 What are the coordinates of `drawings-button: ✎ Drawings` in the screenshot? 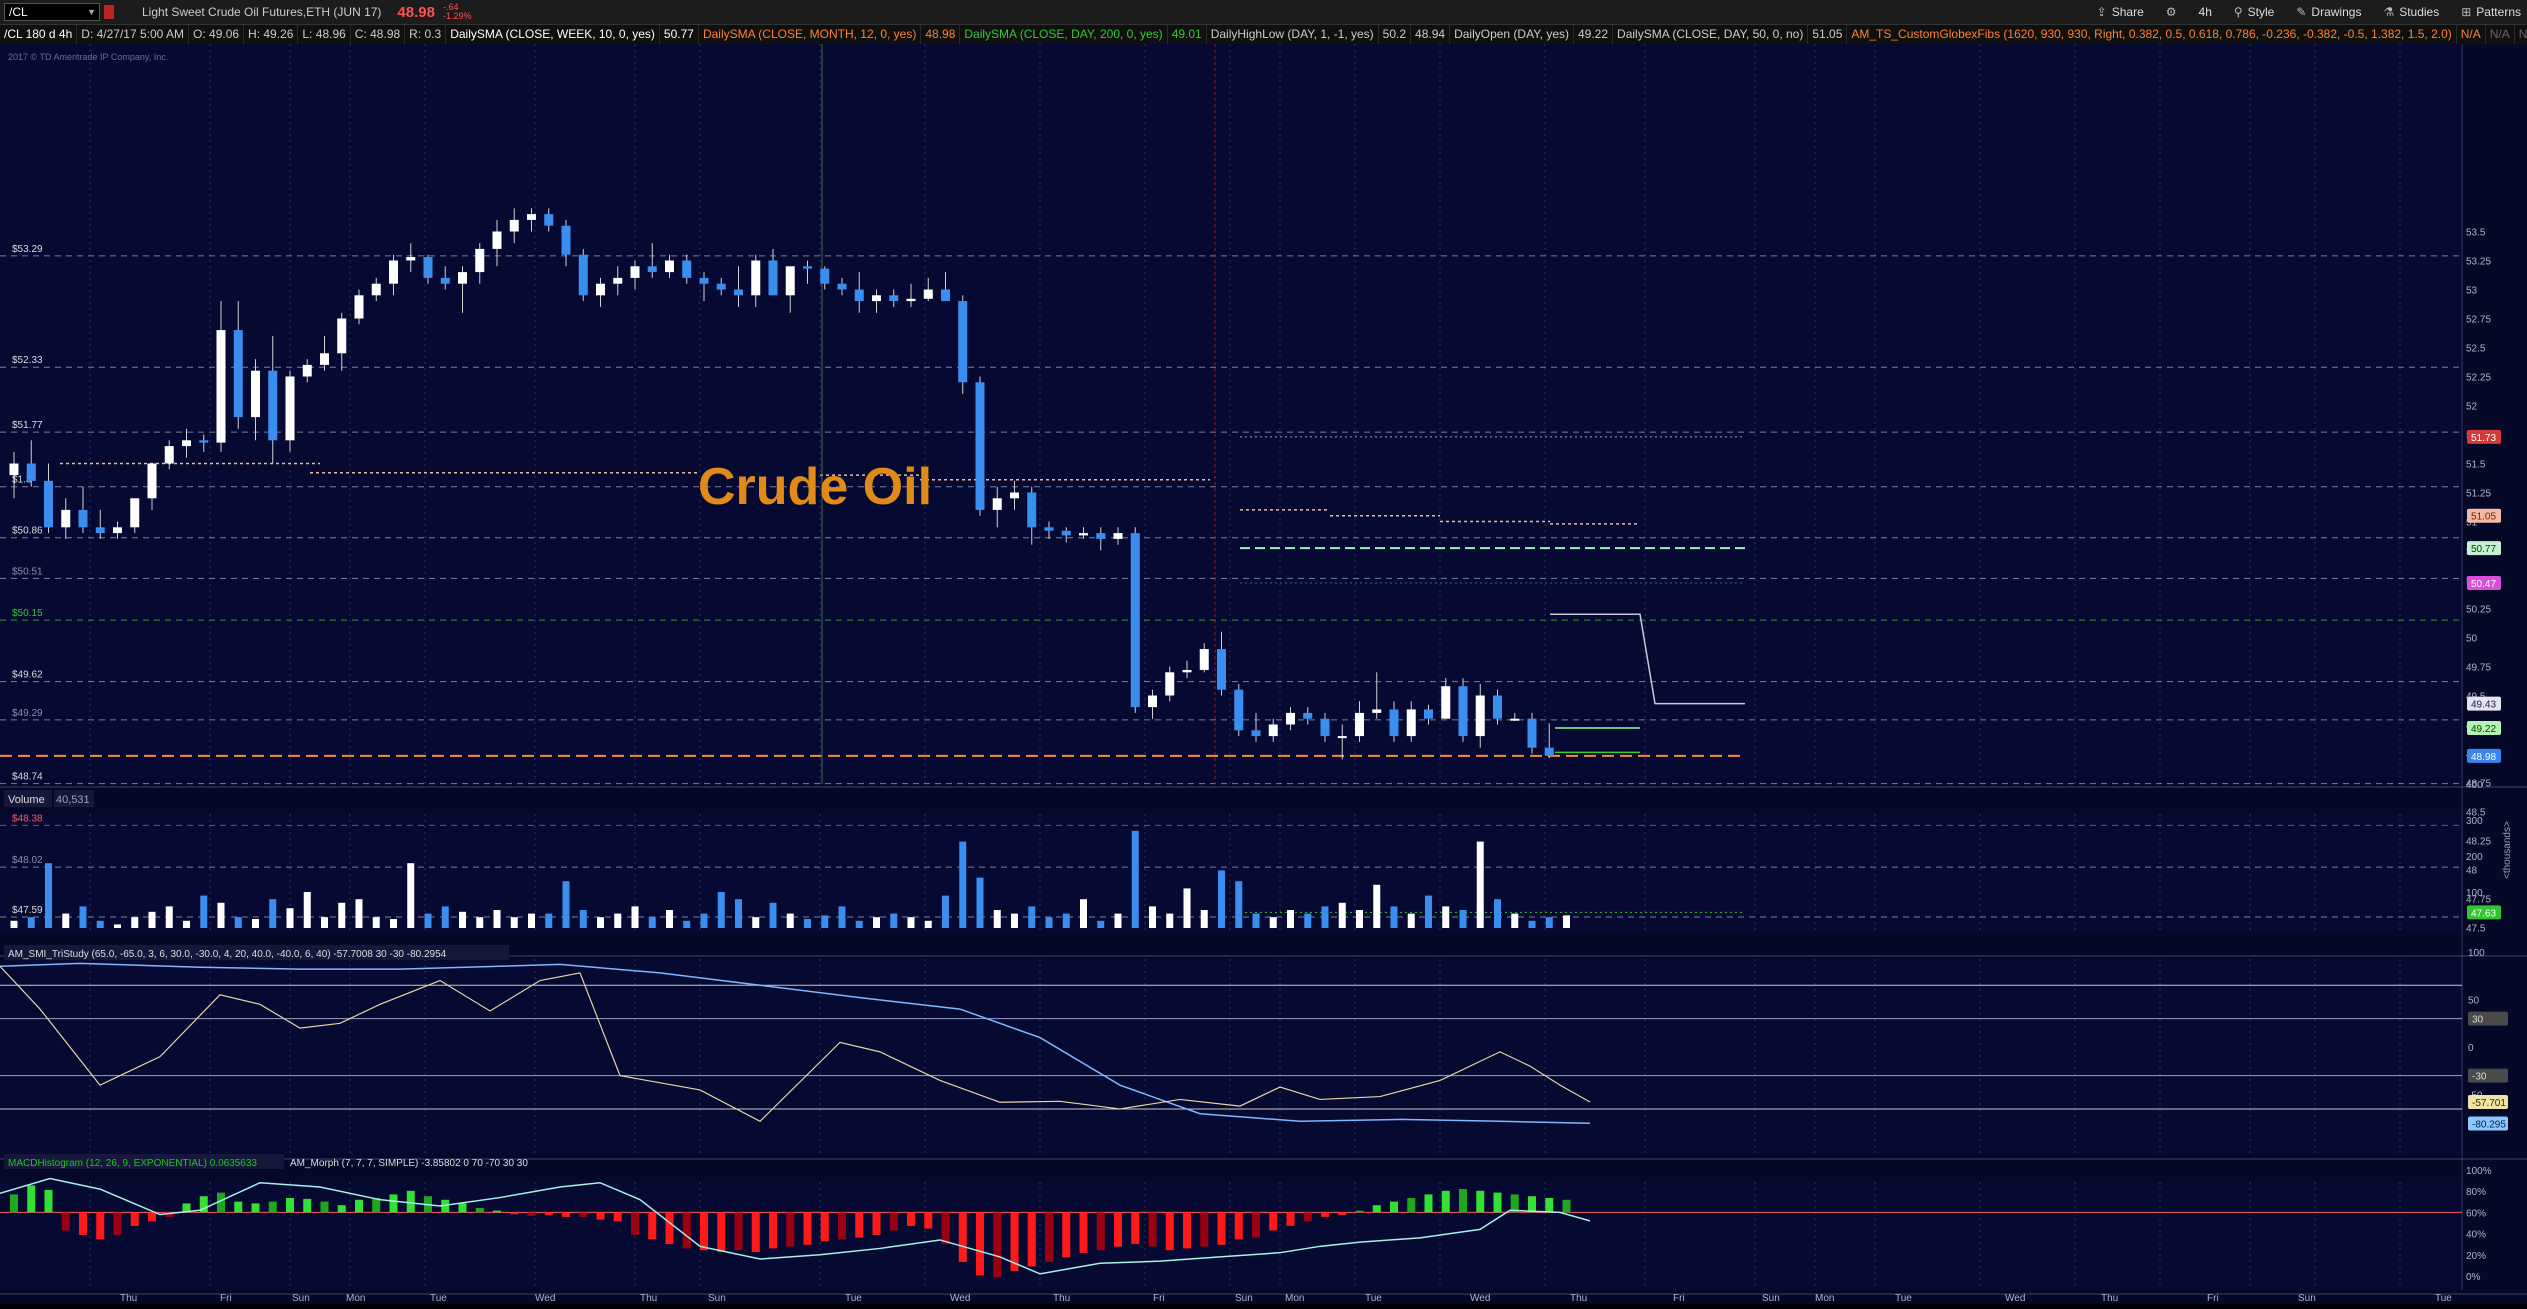 It's located at (2328, 12).